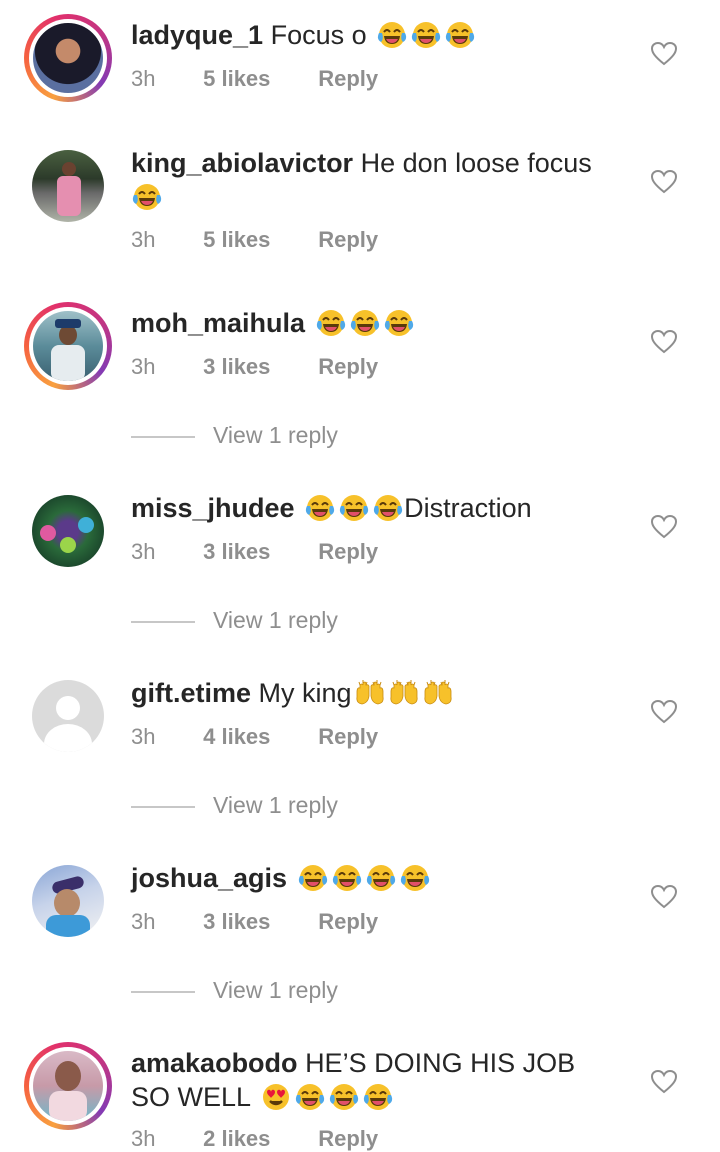 This screenshot has width=720, height=1152. Describe the element at coordinates (213, 508) in the screenshot. I see `comment-username: miss_jhudee` at that location.